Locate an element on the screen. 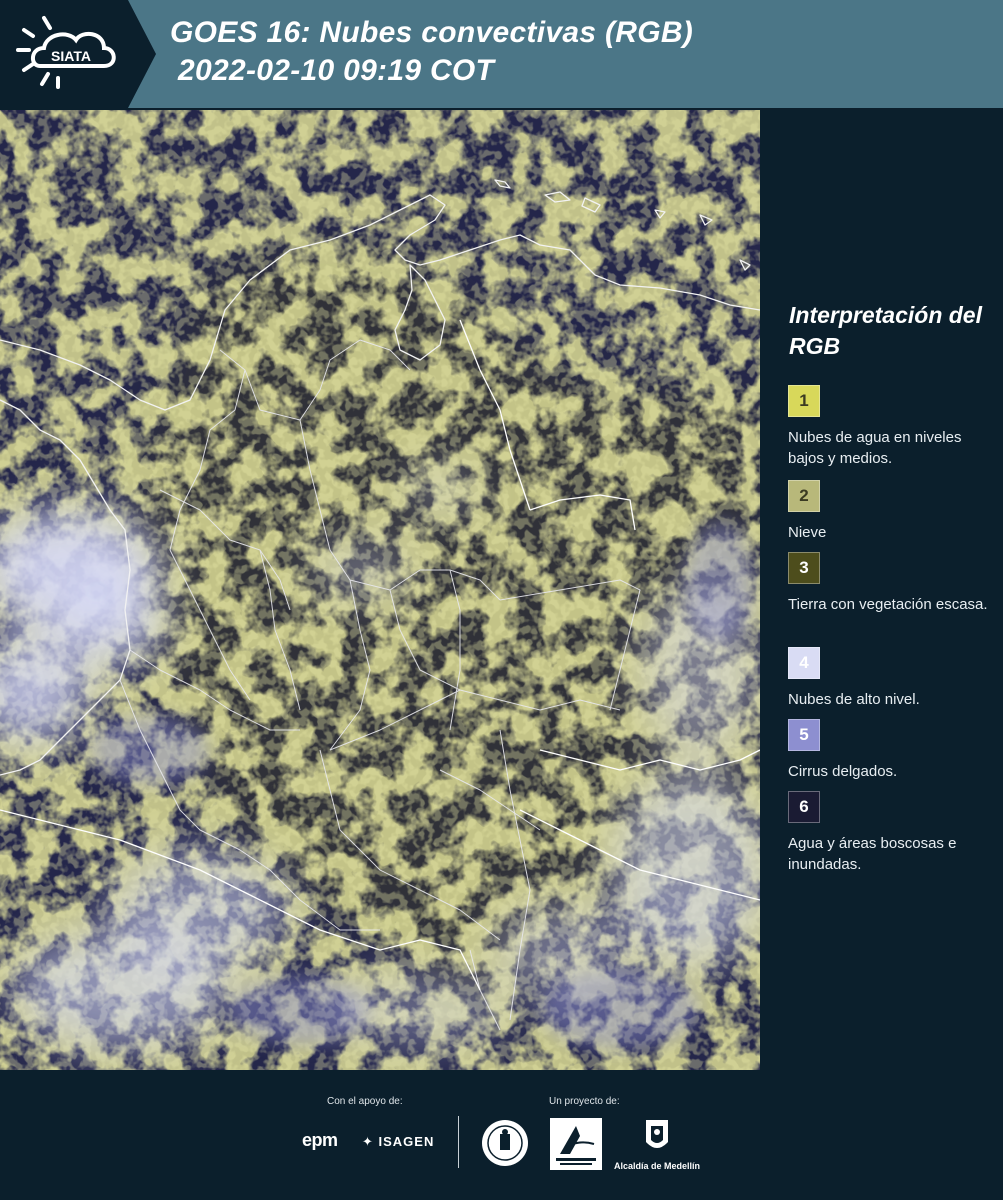 The height and width of the screenshot is (1200, 1003). epm-logo: epm is located at coordinates (320, 1140).